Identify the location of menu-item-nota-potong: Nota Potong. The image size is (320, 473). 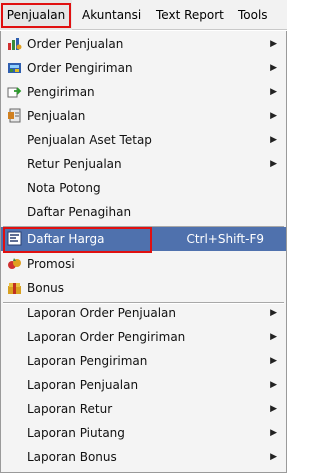
(143, 188).